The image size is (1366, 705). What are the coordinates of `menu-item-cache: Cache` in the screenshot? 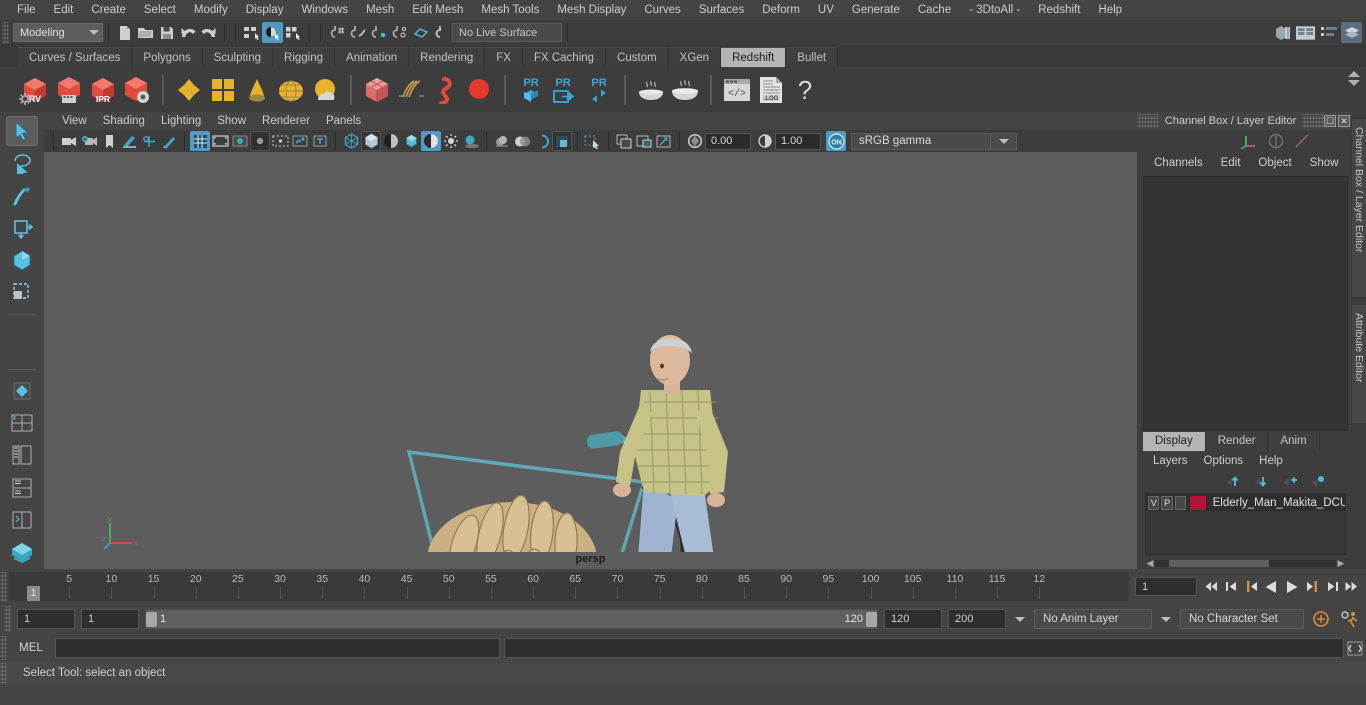 It's located at (934, 10).